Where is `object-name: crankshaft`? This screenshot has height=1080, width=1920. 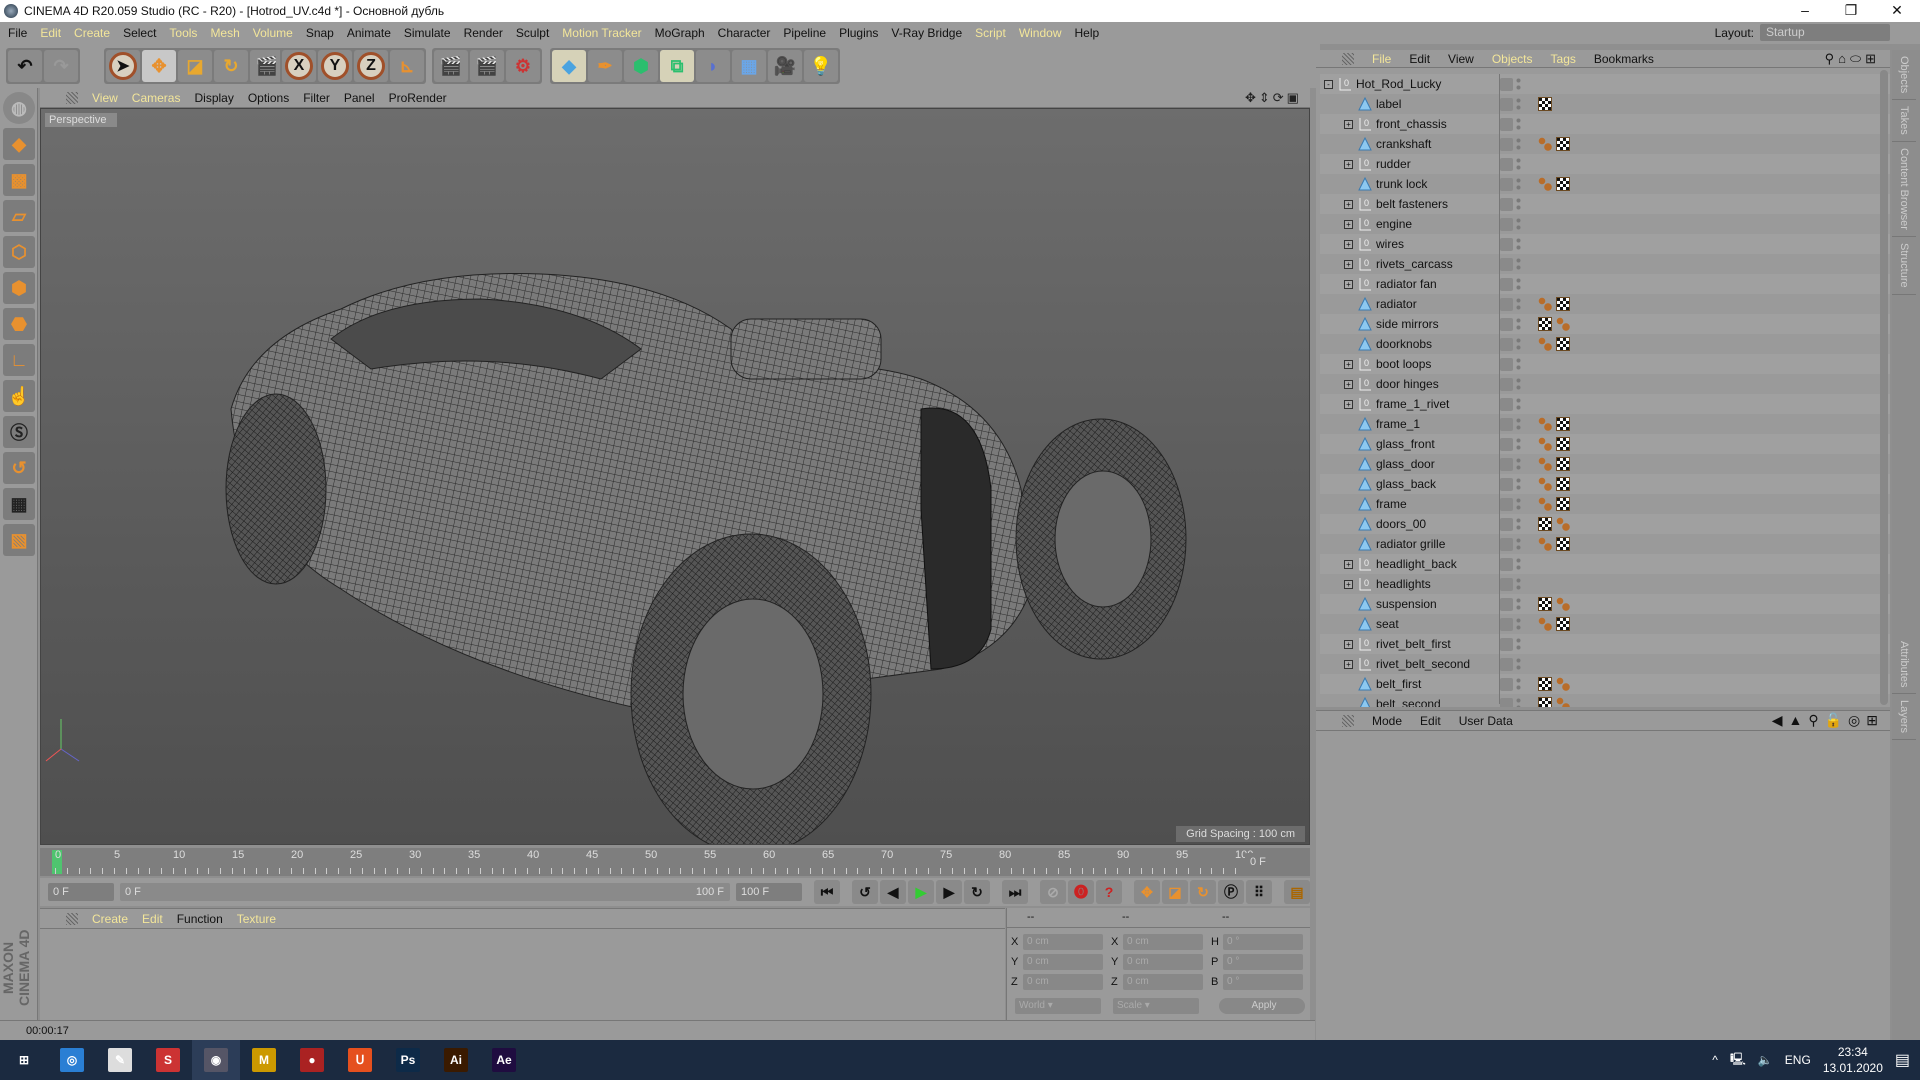
object-name: crankshaft is located at coordinates (1403, 144).